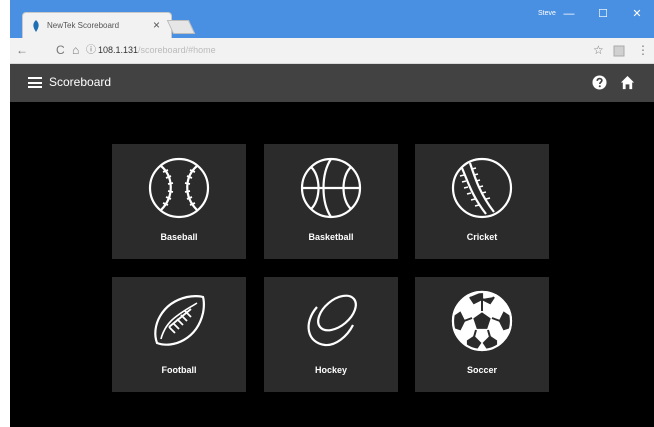  Describe the element at coordinates (331, 188) in the screenshot. I see `basketball-icon` at that location.